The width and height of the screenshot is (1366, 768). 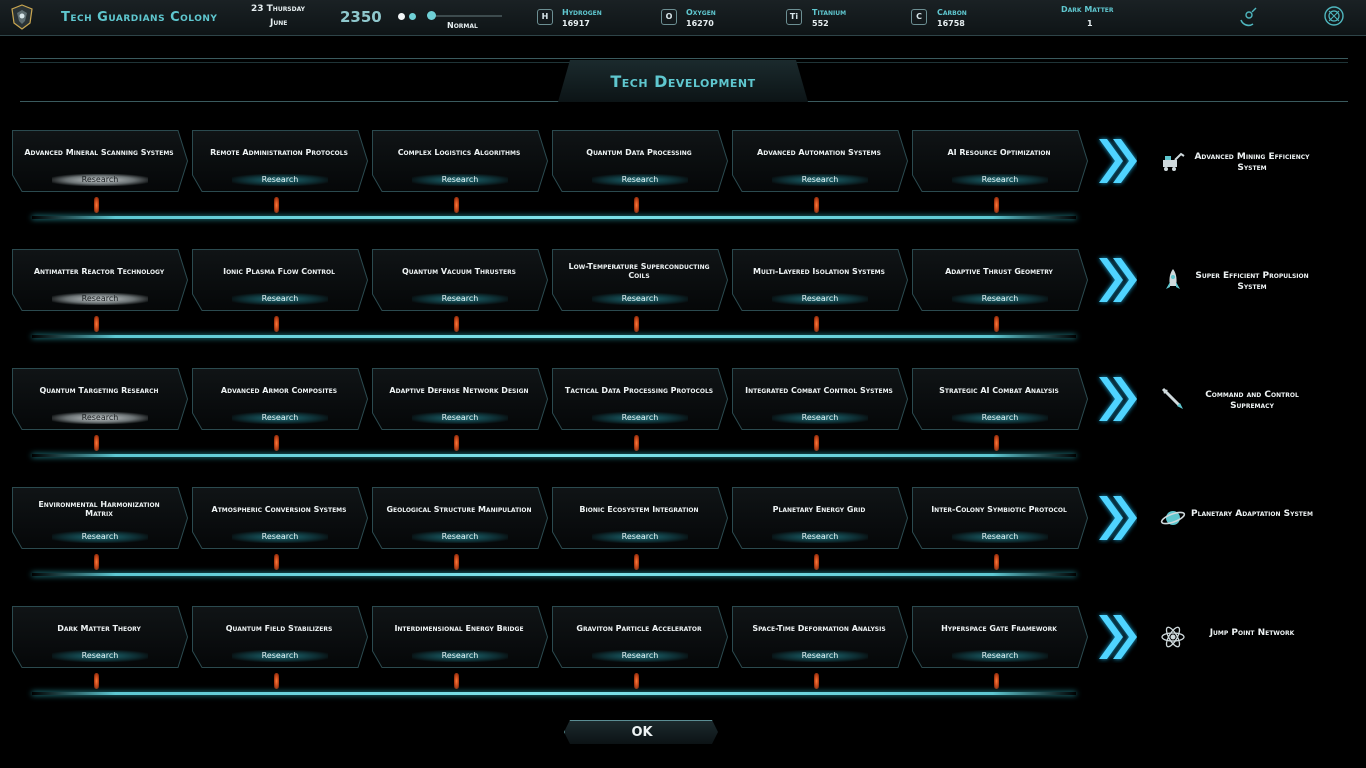 I want to click on hydrogen-label: Hydrogen, so click(x=582, y=12).